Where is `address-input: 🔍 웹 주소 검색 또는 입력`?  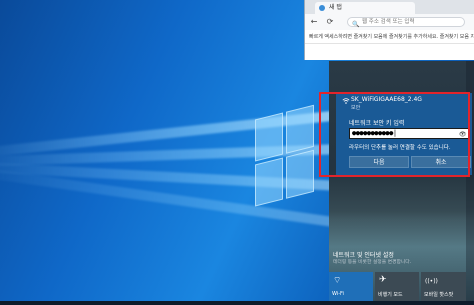 address-input: 🔍 웹 주소 검색 또는 입력 is located at coordinates (406, 22).